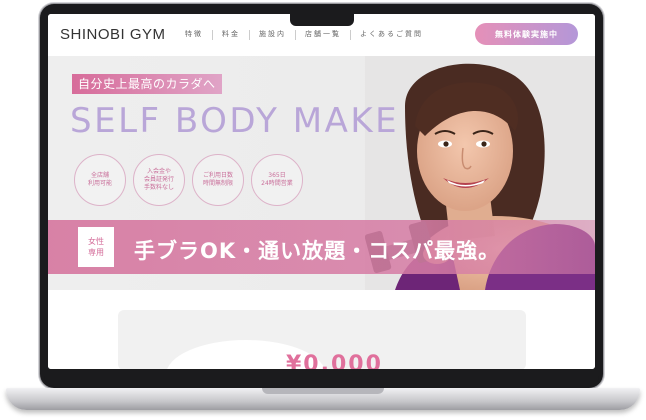 The image size is (646, 420). What do you see at coordinates (147, 84) in the screenshot?
I see `hero-tagline: 自分史上最高のカラダへ` at bounding box center [147, 84].